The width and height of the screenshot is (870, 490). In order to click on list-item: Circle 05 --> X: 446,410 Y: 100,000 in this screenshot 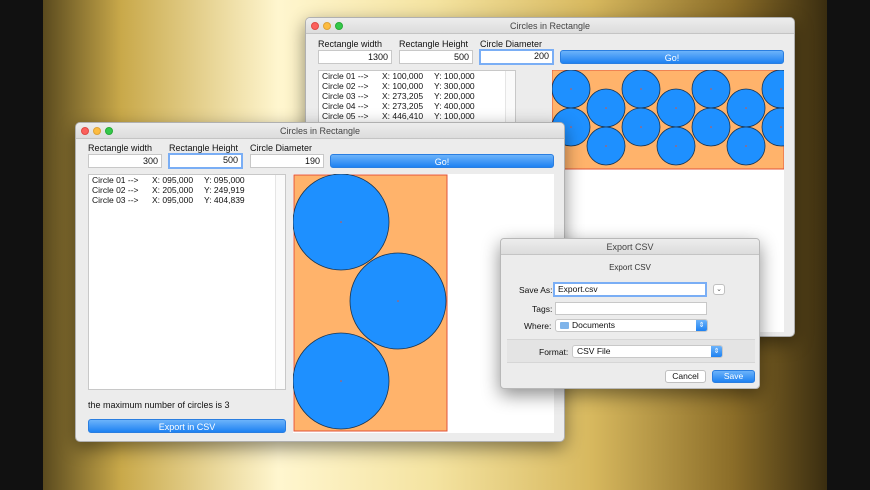, I will do `click(417, 116)`.